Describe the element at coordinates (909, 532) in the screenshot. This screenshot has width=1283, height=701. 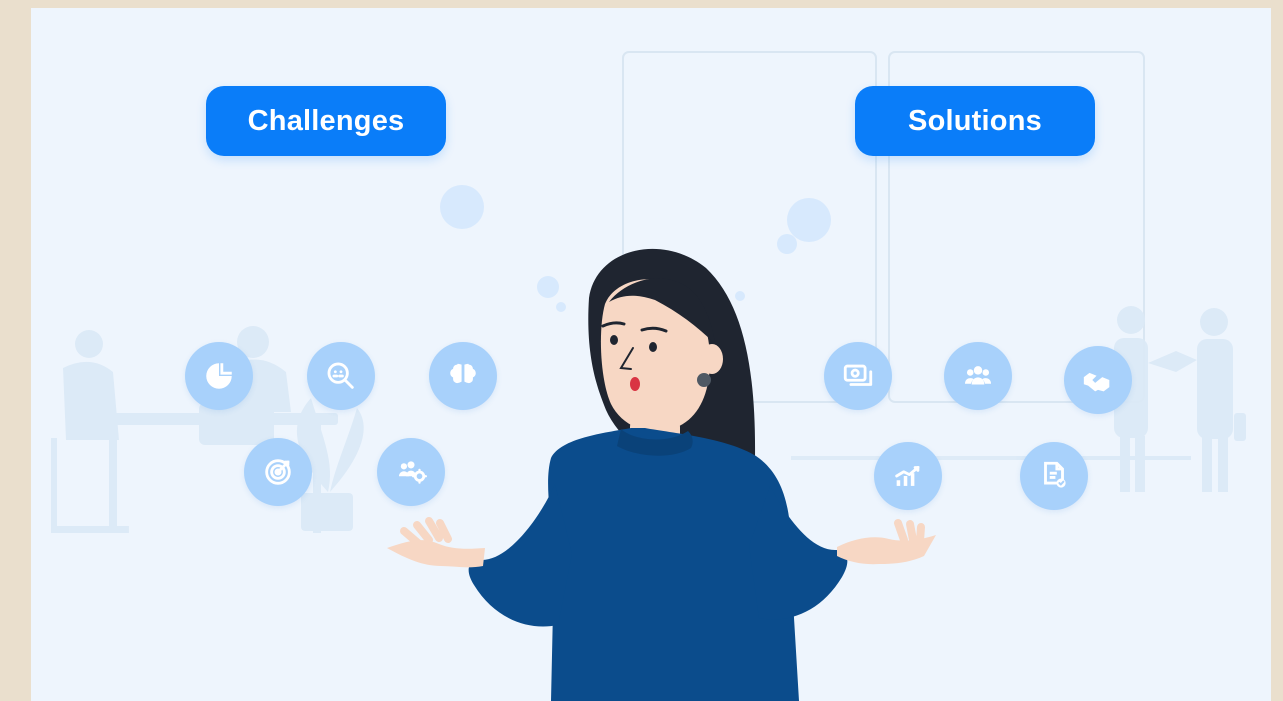
I see `right-fingers` at that location.